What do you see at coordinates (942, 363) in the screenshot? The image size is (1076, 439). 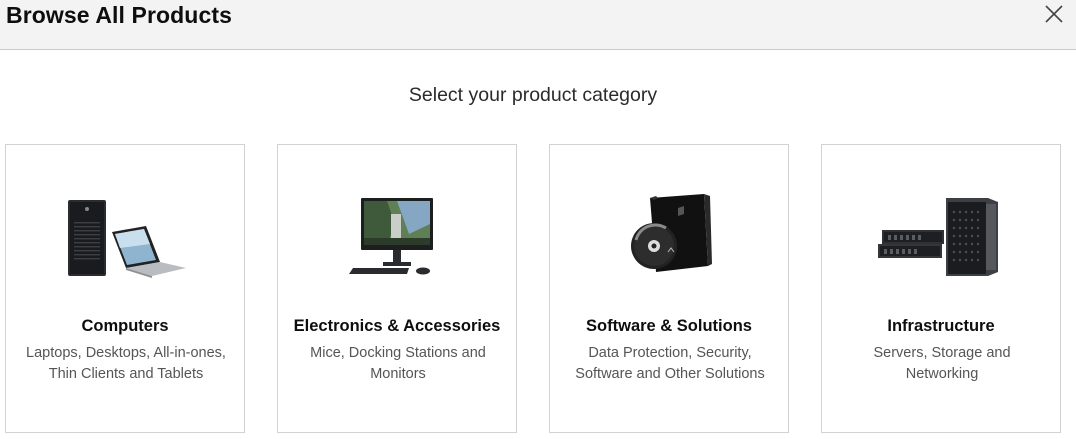 I see `card-description: Servers, Storage and Networking` at bounding box center [942, 363].